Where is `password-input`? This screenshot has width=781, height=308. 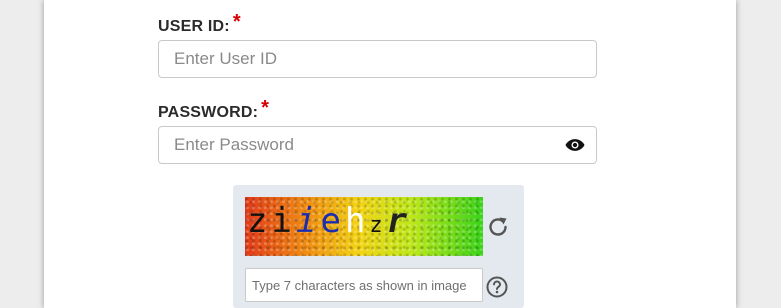 password-input is located at coordinates (356, 145).